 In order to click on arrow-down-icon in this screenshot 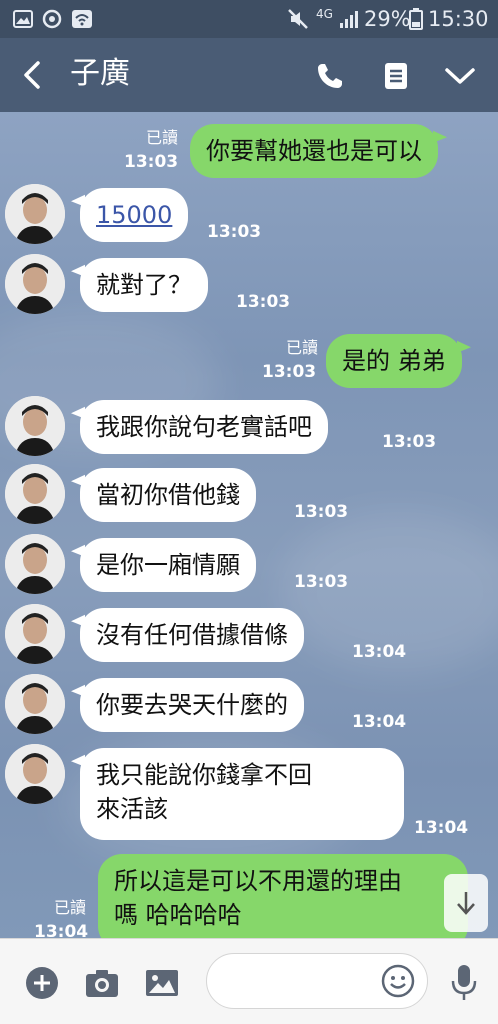, I will do `click(466, 903)`.